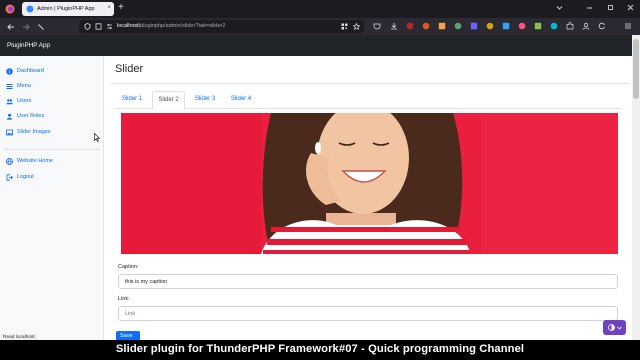 Image resolution: width=640 pixels, height=360 pixels. I want to click on new-tab-button: +, so click(121, 7).